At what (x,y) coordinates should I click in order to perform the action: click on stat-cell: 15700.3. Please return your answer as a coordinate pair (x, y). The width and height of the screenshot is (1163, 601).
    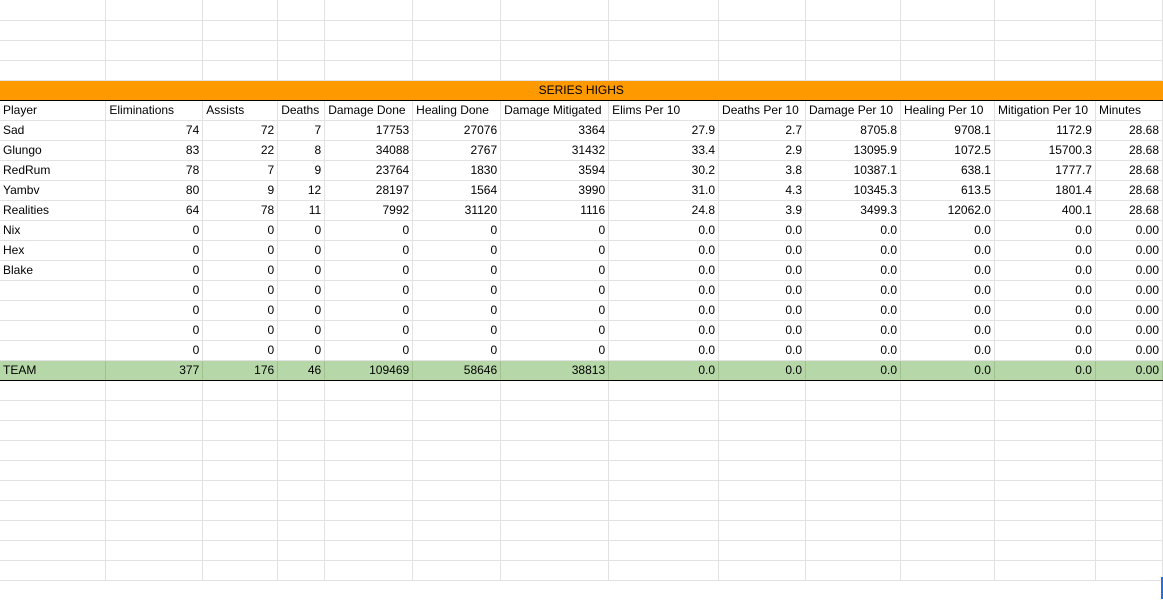
    Looking at the image, I should click on (1045, 150).